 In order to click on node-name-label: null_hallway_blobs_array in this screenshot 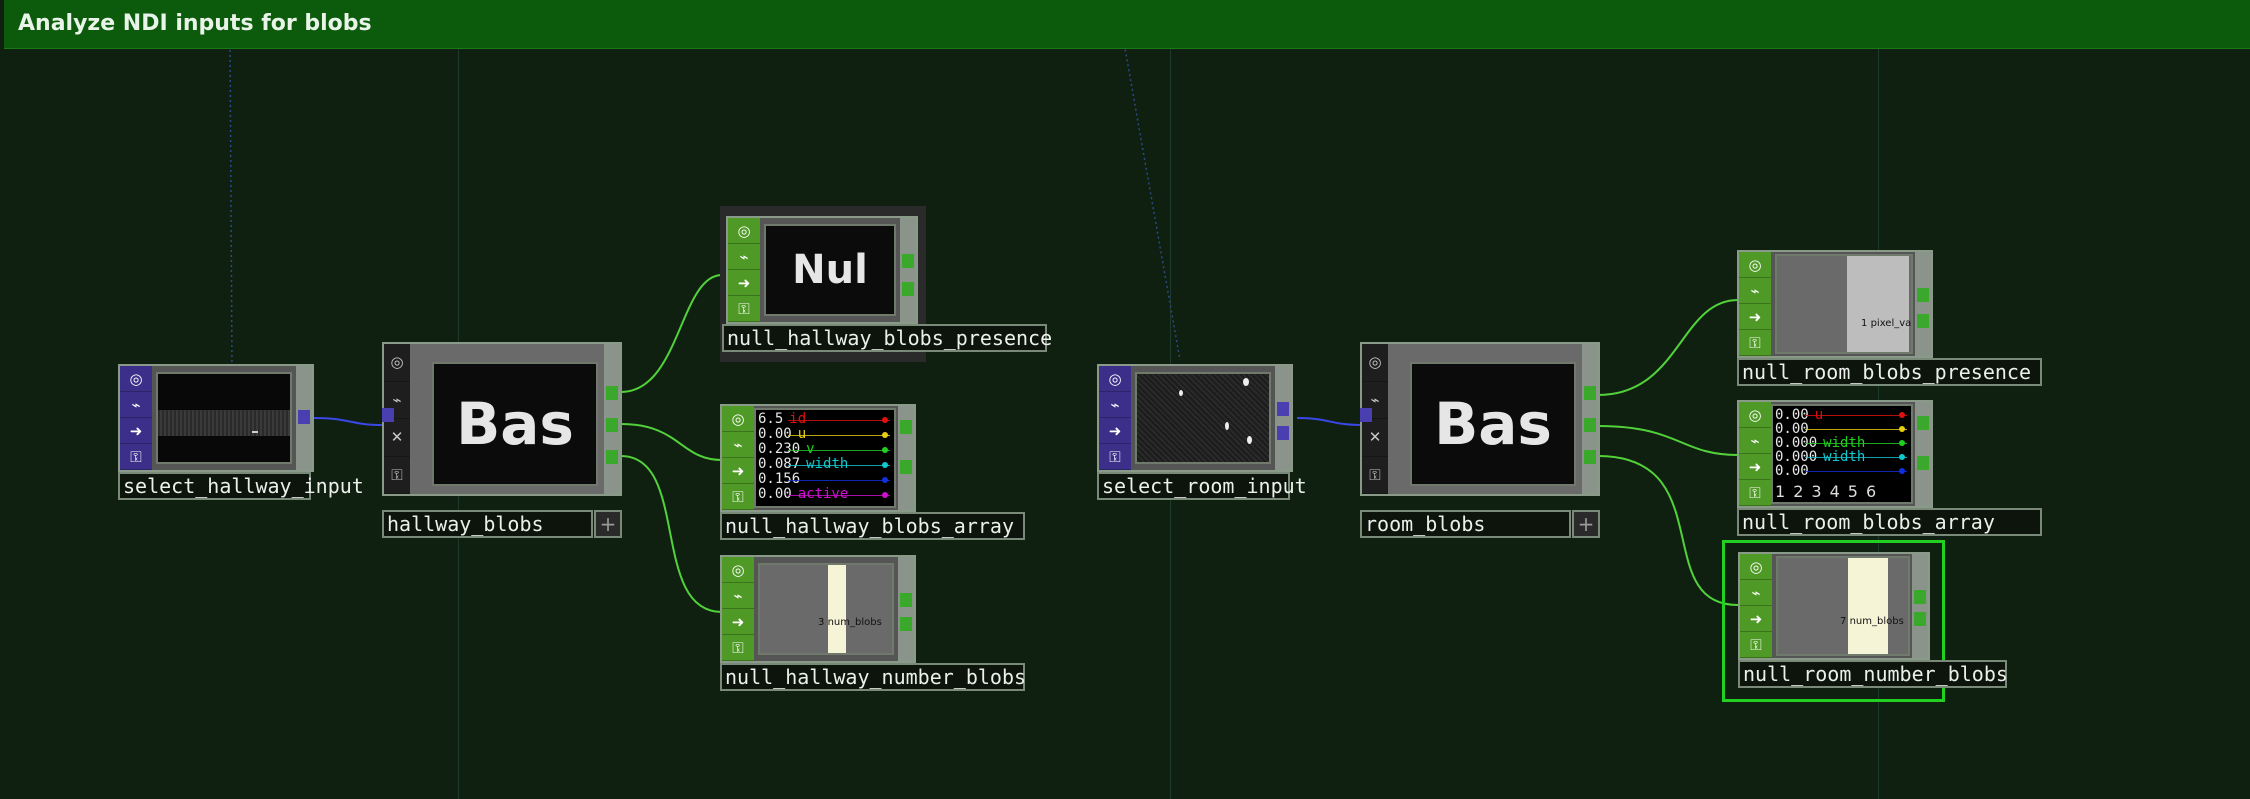, I will do `click(872, 526)`.